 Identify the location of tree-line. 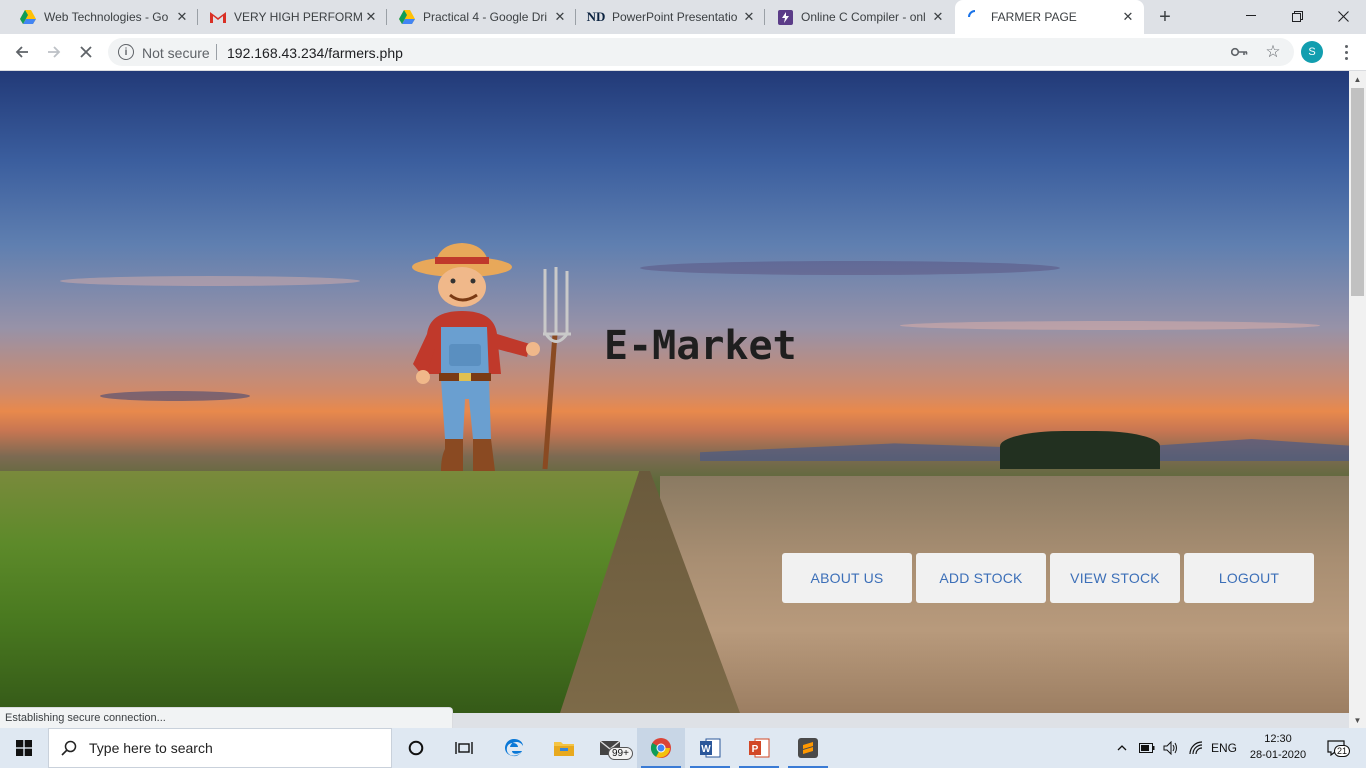
(1080, 450).